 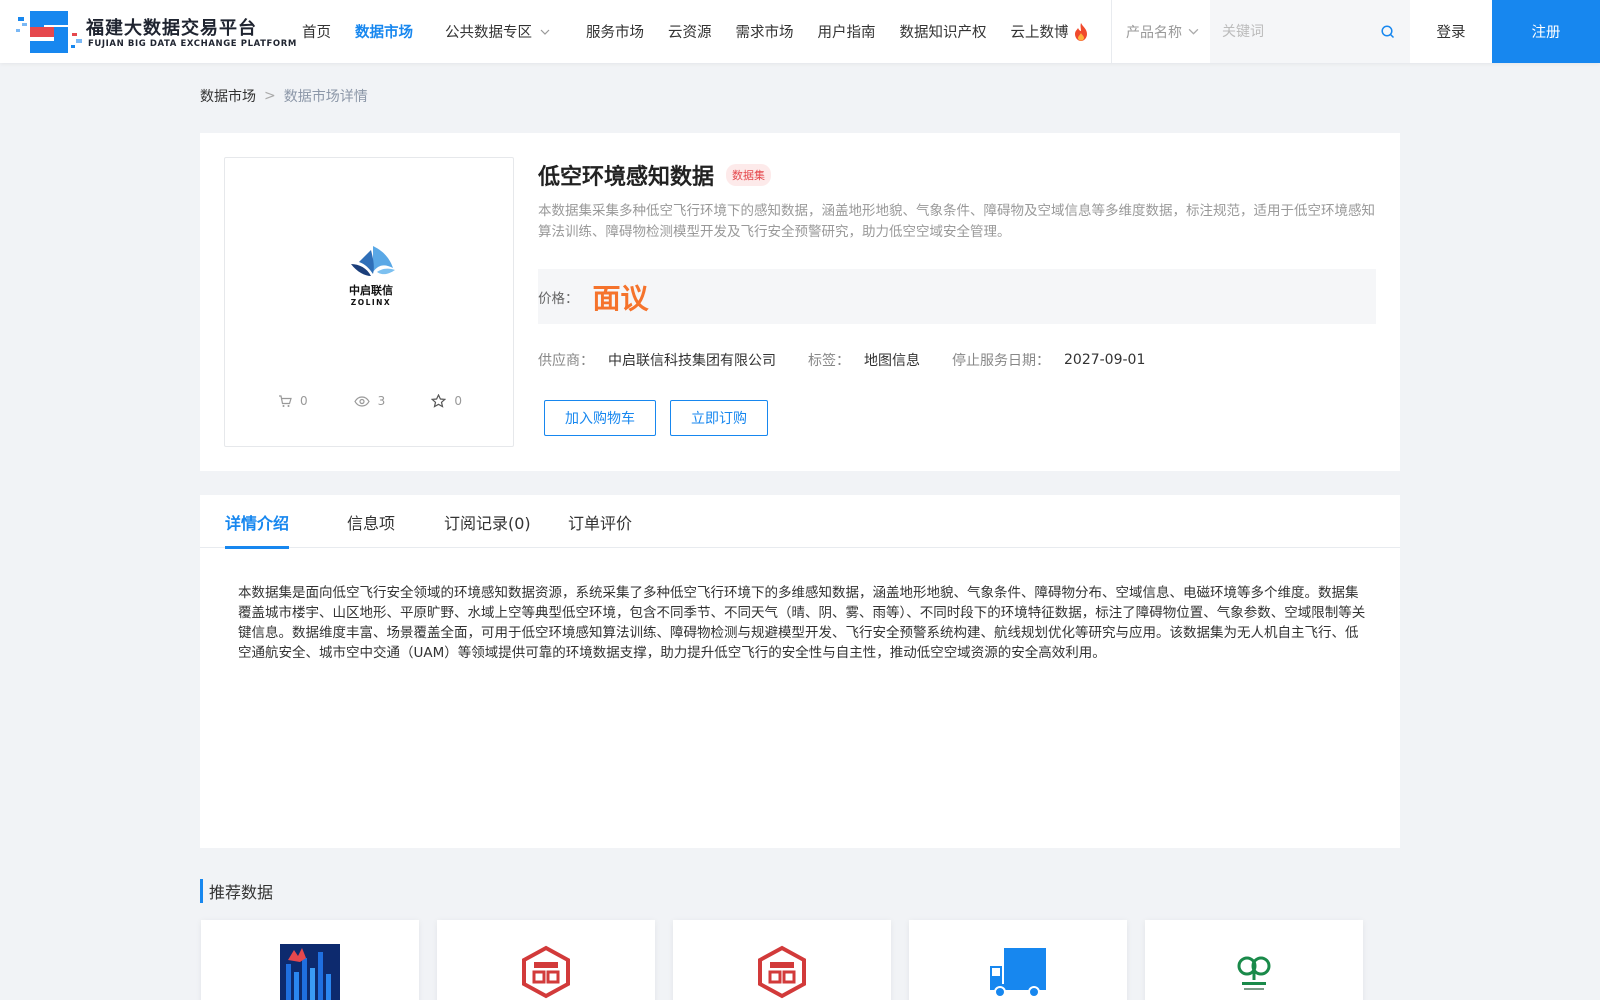 I want to click on subscribe-button: 立即订购, so click(x=719, y=418).